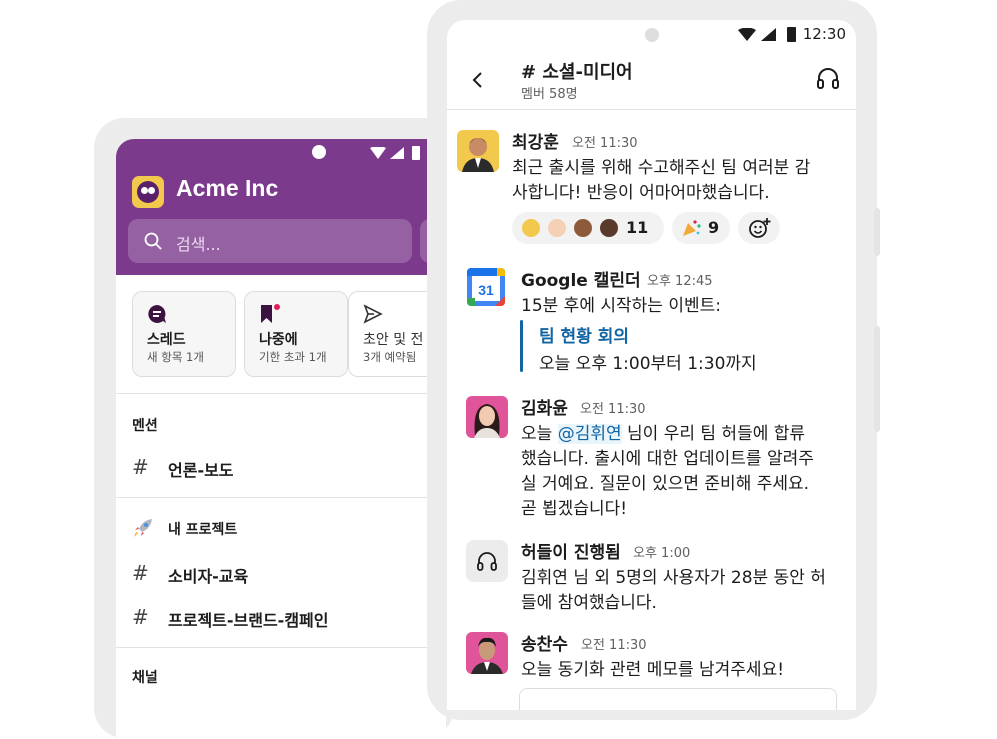 This screenshot has width=997, height=739. I want to click on card-later: 나중에 기한 초과 1개, so click(296, 334).